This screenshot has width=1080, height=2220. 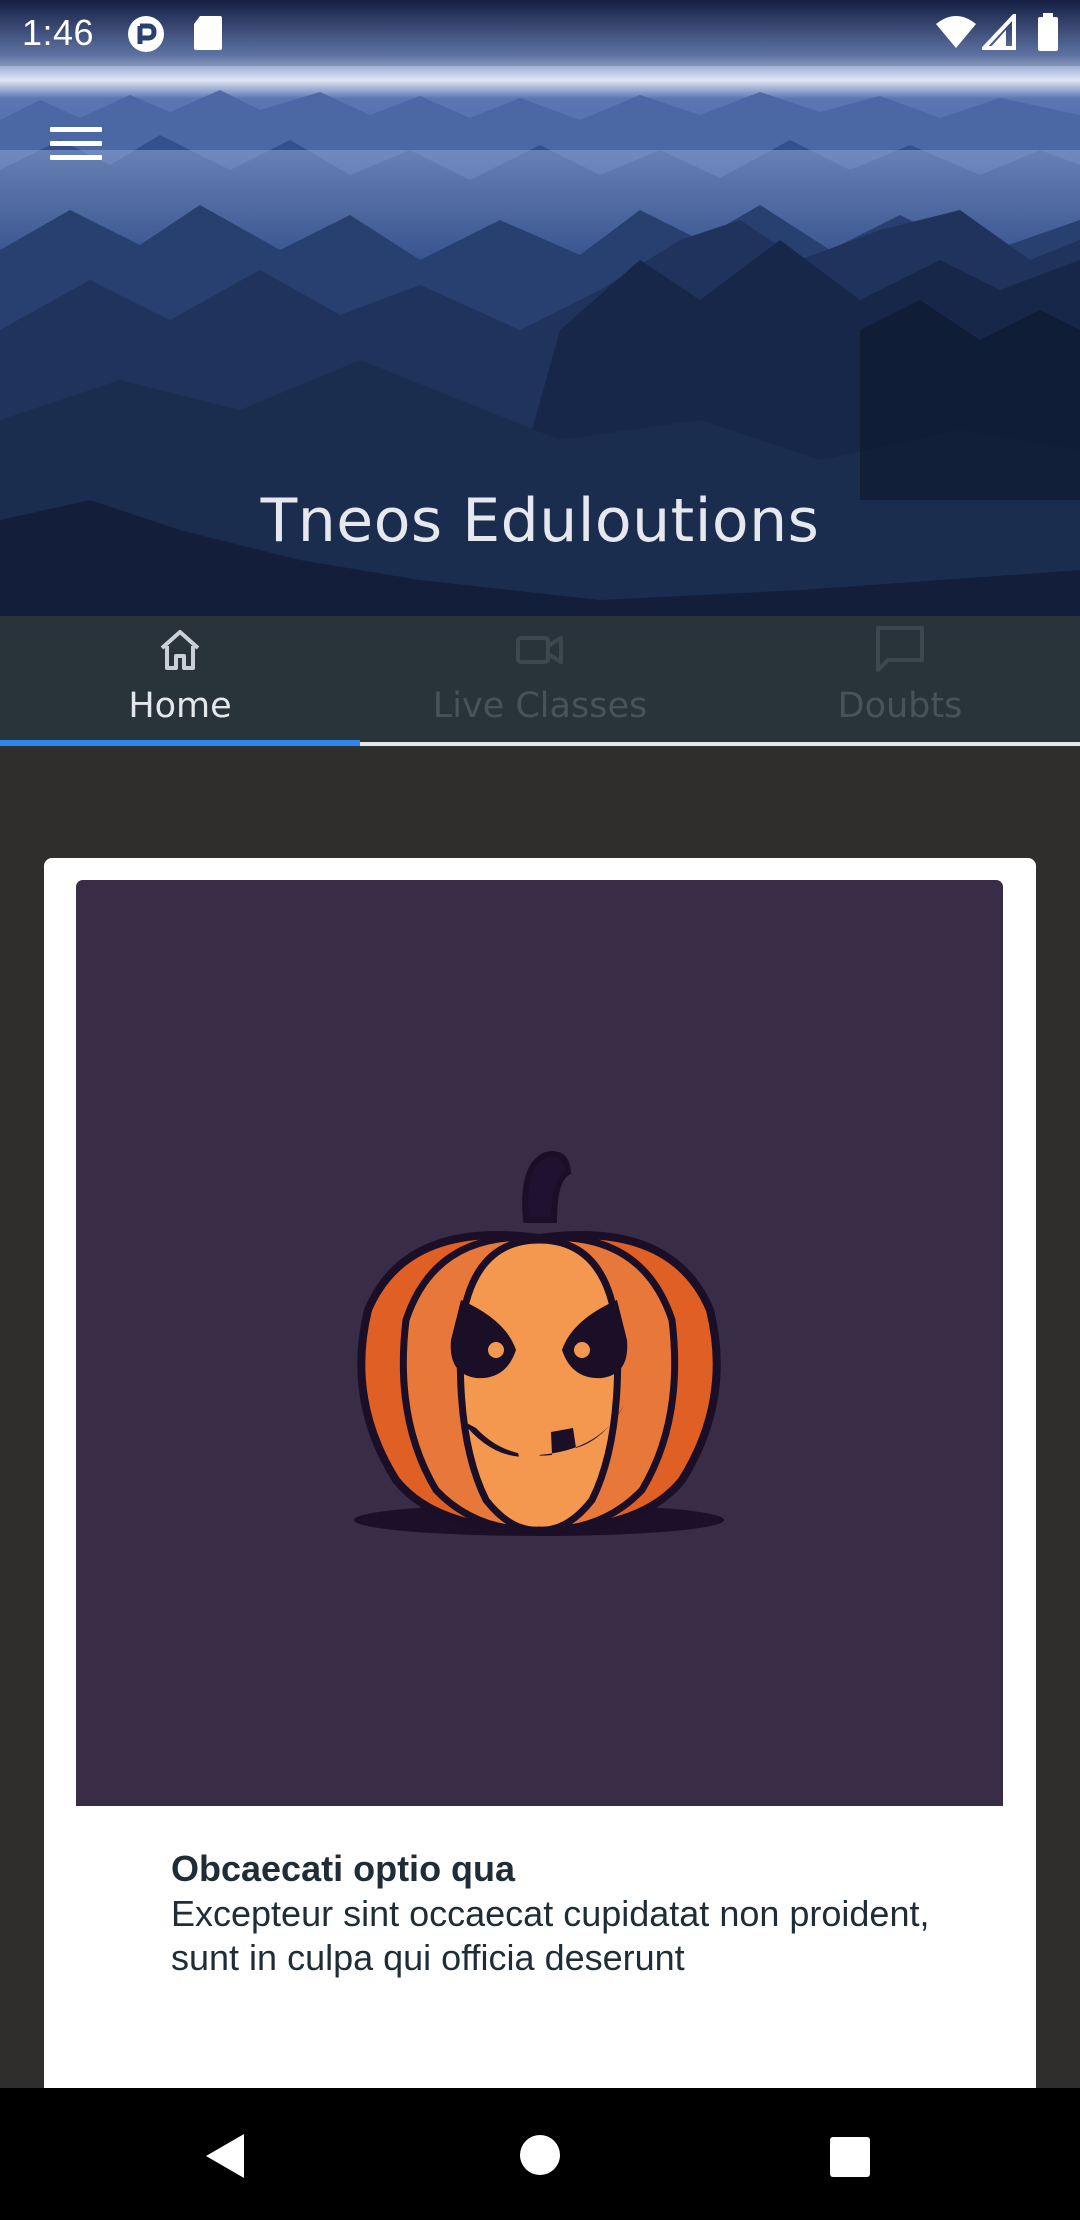 I want to click on tab-home: Home, so click(x=180, y=682).